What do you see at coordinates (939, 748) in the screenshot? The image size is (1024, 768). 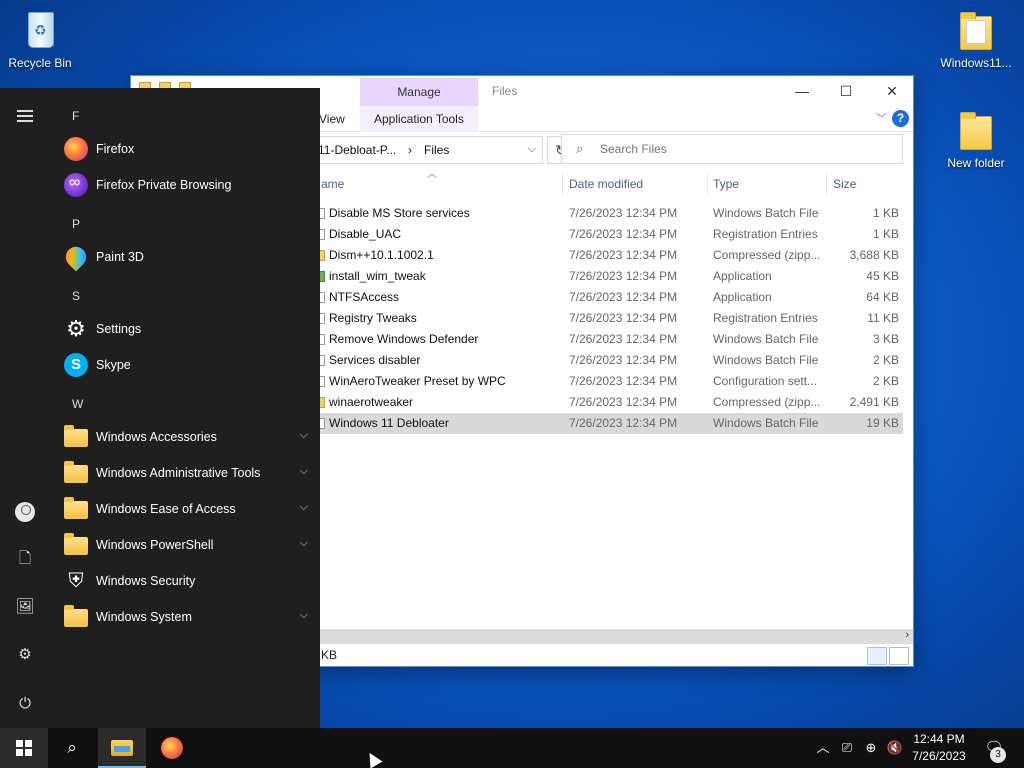 I see `system-clock: 12:44 PM 7/26/2023` at bounding box center [939, 748].